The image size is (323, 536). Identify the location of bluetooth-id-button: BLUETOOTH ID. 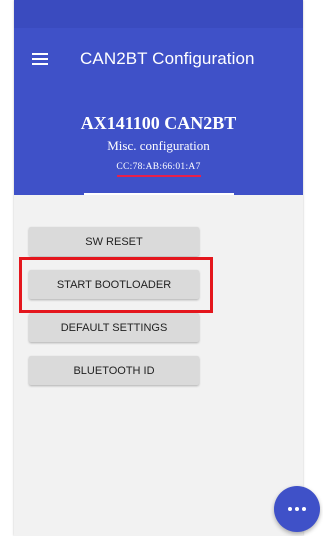
(114, 370).